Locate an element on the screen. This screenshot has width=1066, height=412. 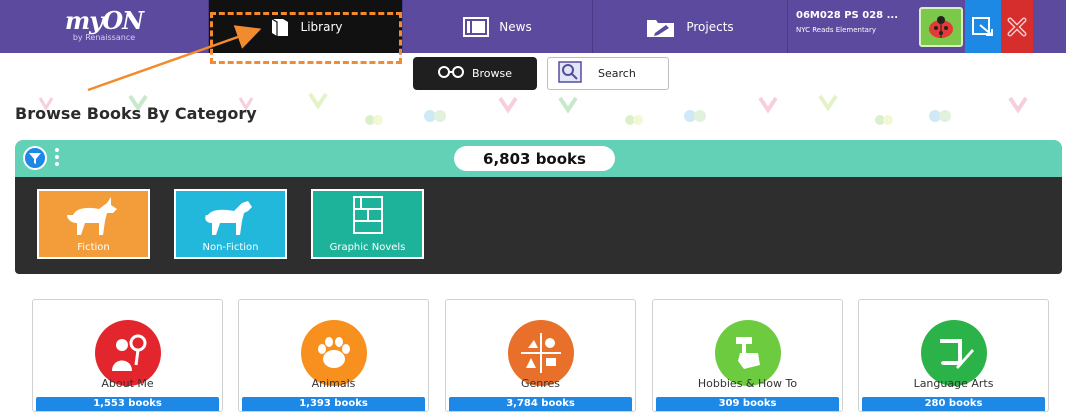
ladybug-icon is located at coordinates (941, 27).